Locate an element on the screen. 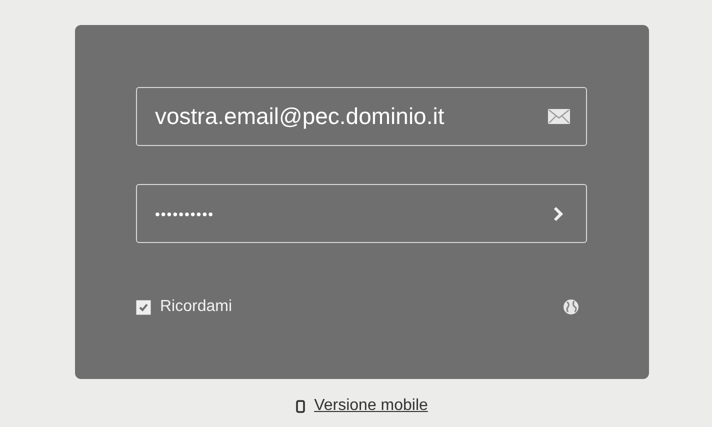 Image resolution: width=712 pixels, height=427 pixels. remember-checkbox is located at coordinates (143, 307).